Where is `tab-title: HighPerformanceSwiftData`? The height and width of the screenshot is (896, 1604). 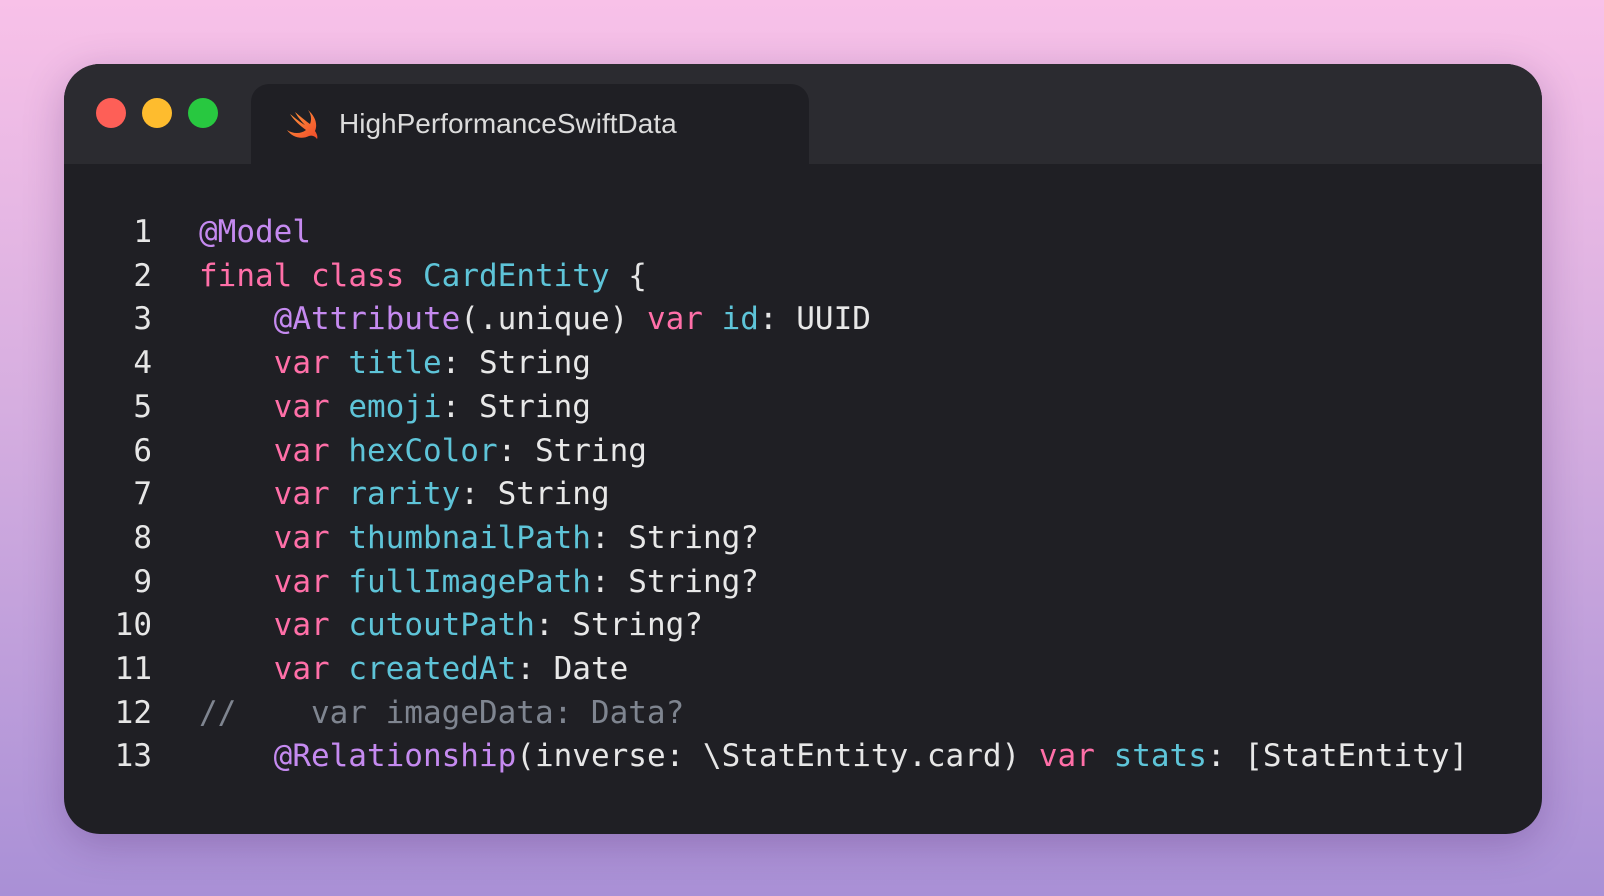
tab-title: HighPerformanceSwiftData is located at coordinates (508, 123).